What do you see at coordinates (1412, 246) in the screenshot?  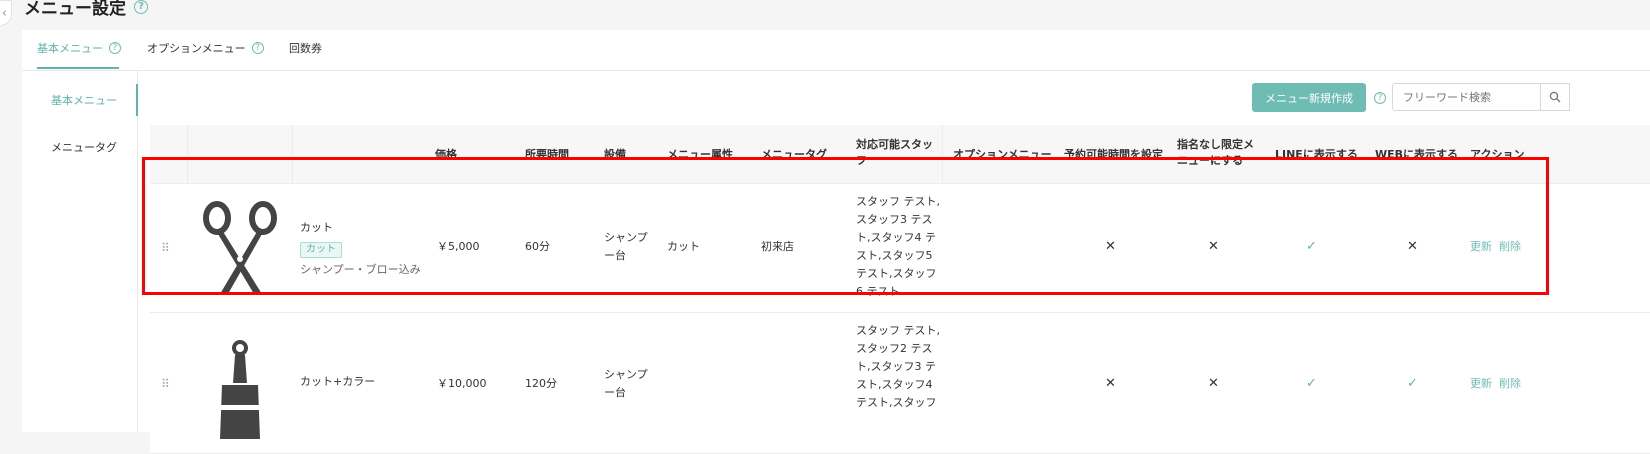 I see `web-display-mark: ✕` at bounding box center [1412, 246].